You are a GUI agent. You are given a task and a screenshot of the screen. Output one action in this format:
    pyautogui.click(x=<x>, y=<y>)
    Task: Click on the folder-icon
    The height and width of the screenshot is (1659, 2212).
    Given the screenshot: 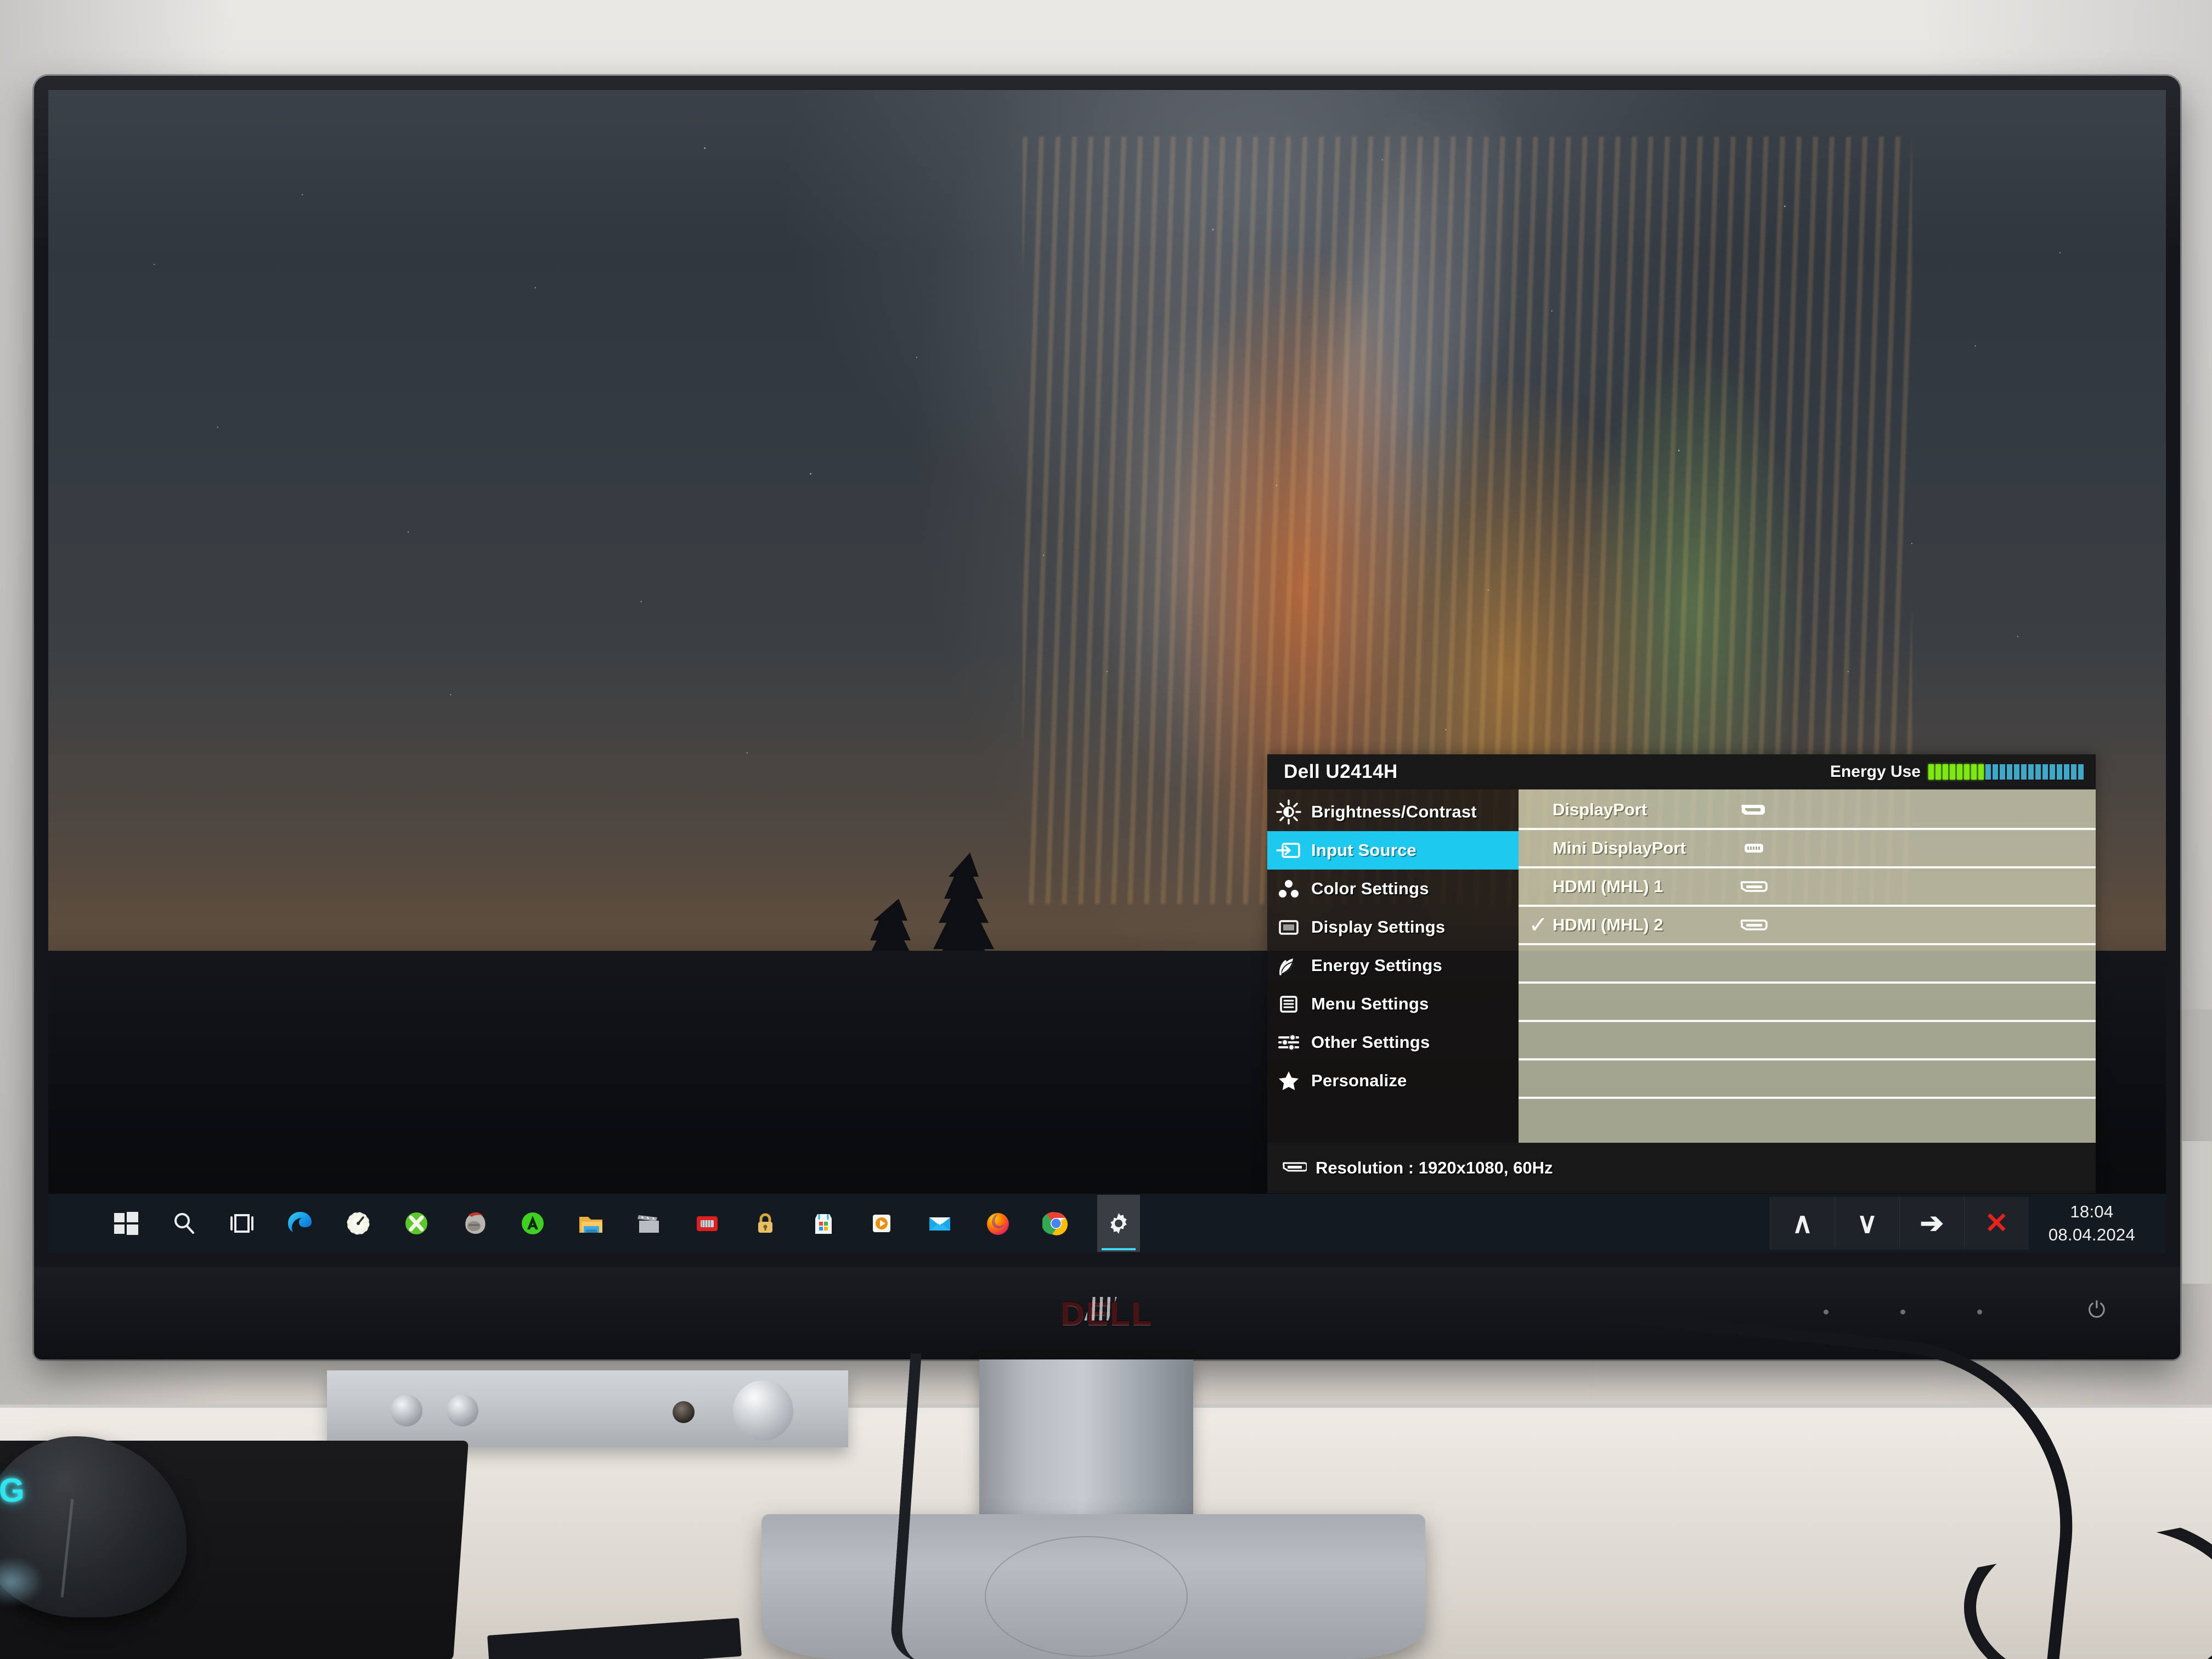 What is the action you would take?
    pyautogui.click(x=591, y=1224)
    